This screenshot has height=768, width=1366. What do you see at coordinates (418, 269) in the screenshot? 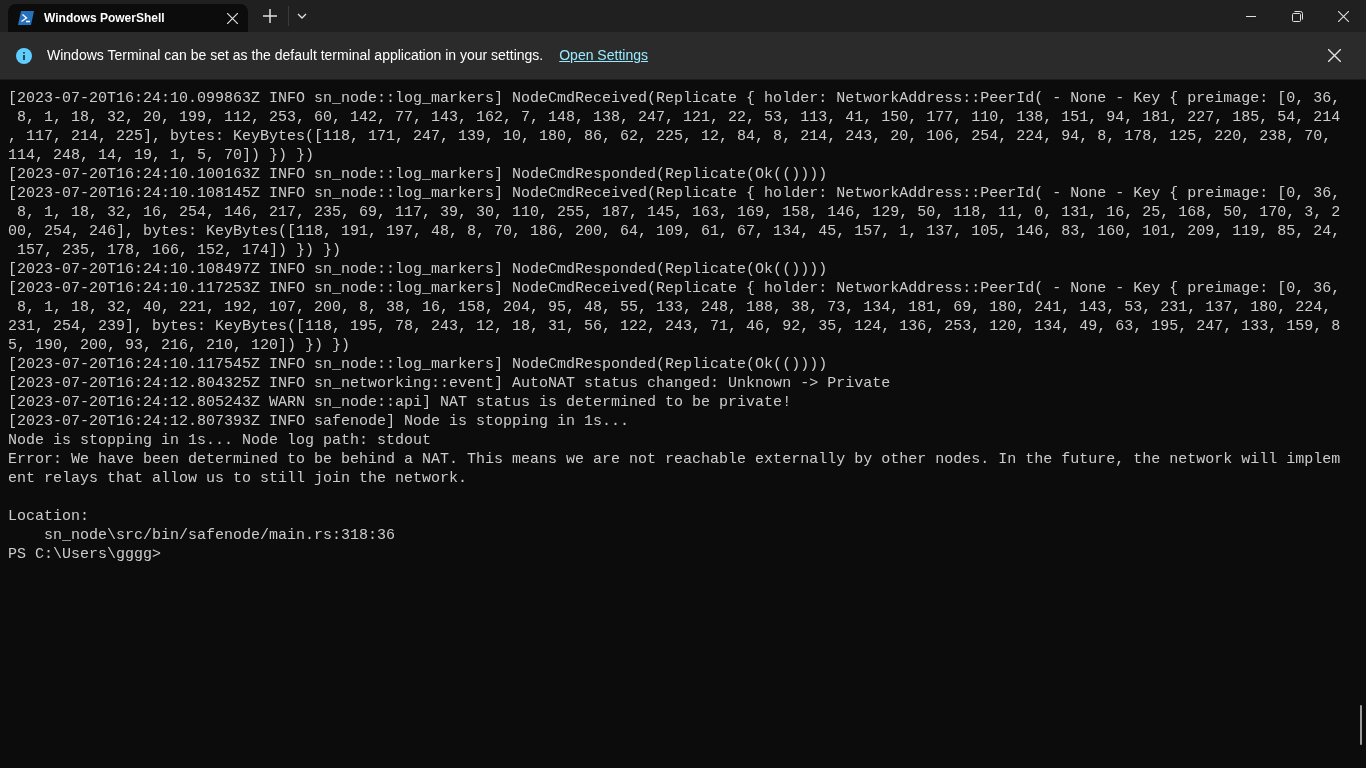
I see `output-line: [2023-07-20T16:24:10.108497Z INFO sn_node::log_markers] NodeCmdResponded(Replicate(Ok(())))` at bounding box center [418, 269].